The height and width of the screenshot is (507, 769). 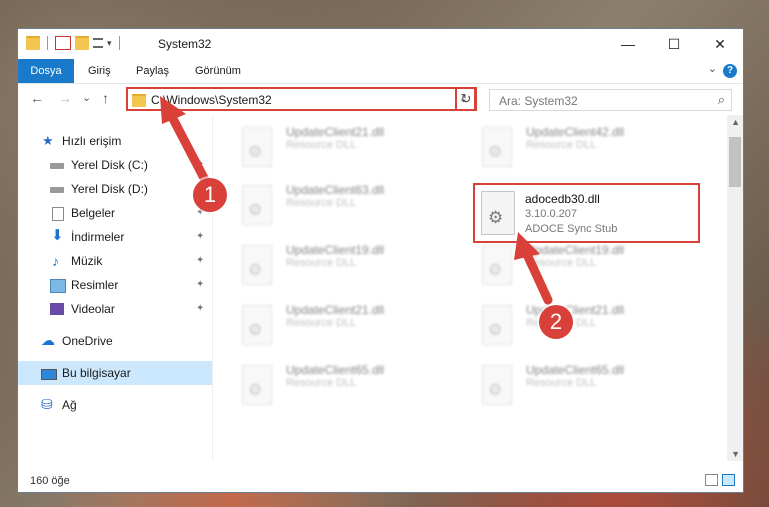 What do you see at coordinates (556, 322) in the screenshot?
I see `step-2-badge: 2` at bounding box center [556, 322].